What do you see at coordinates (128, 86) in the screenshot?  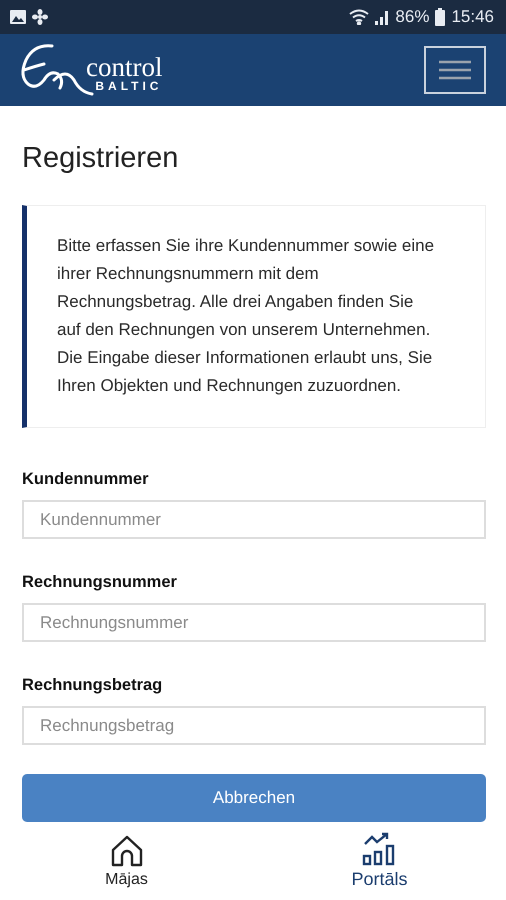 I see `logo-subtitle: BALTIC` at bounding box center [128, 86].